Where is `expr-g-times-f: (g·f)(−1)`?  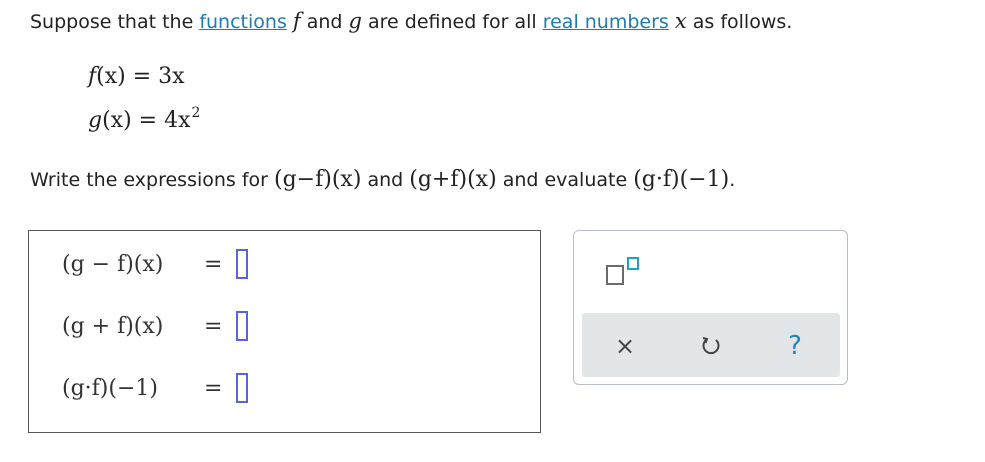
expr-g-times-f: (g·f)(−1) is located at coordinates (681, 179).